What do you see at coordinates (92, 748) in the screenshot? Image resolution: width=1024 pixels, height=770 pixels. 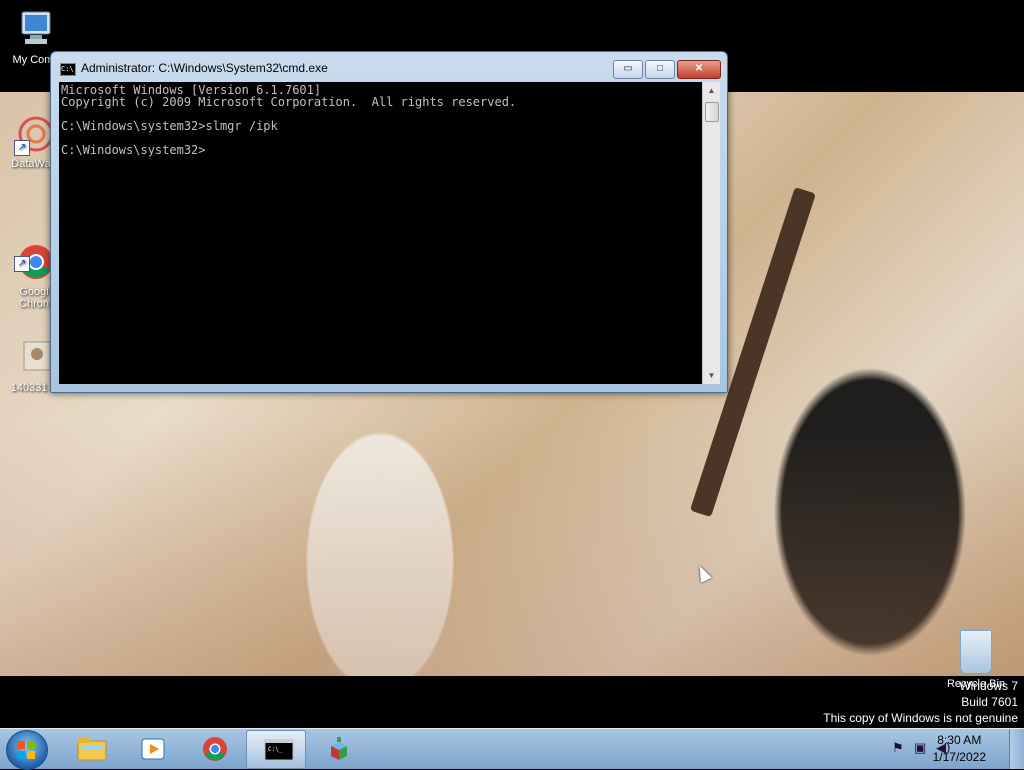 I see `folder-icon` at bounding box center [92, 748].